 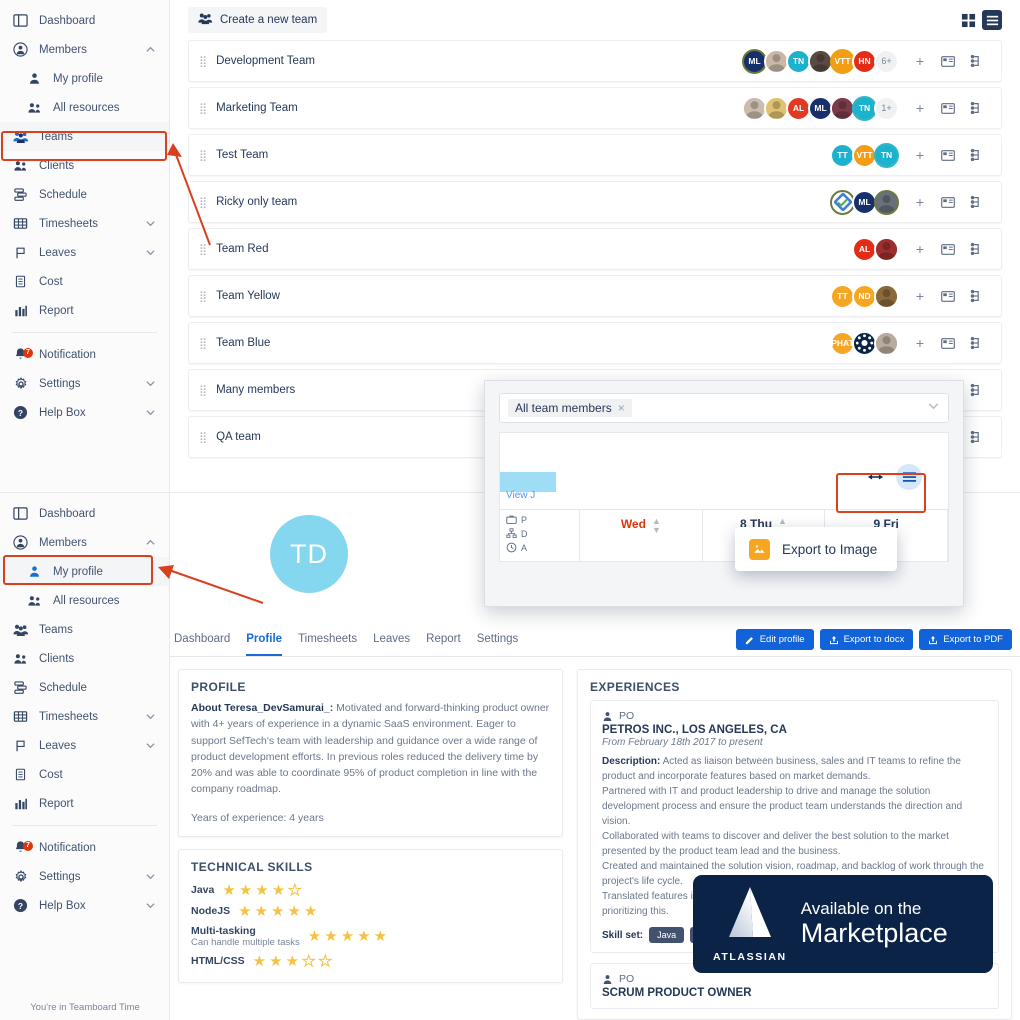 What do you see at coordinates (992, 20) in the screenshot?
I see `list-view-icon` at bounding box center [992, 20].